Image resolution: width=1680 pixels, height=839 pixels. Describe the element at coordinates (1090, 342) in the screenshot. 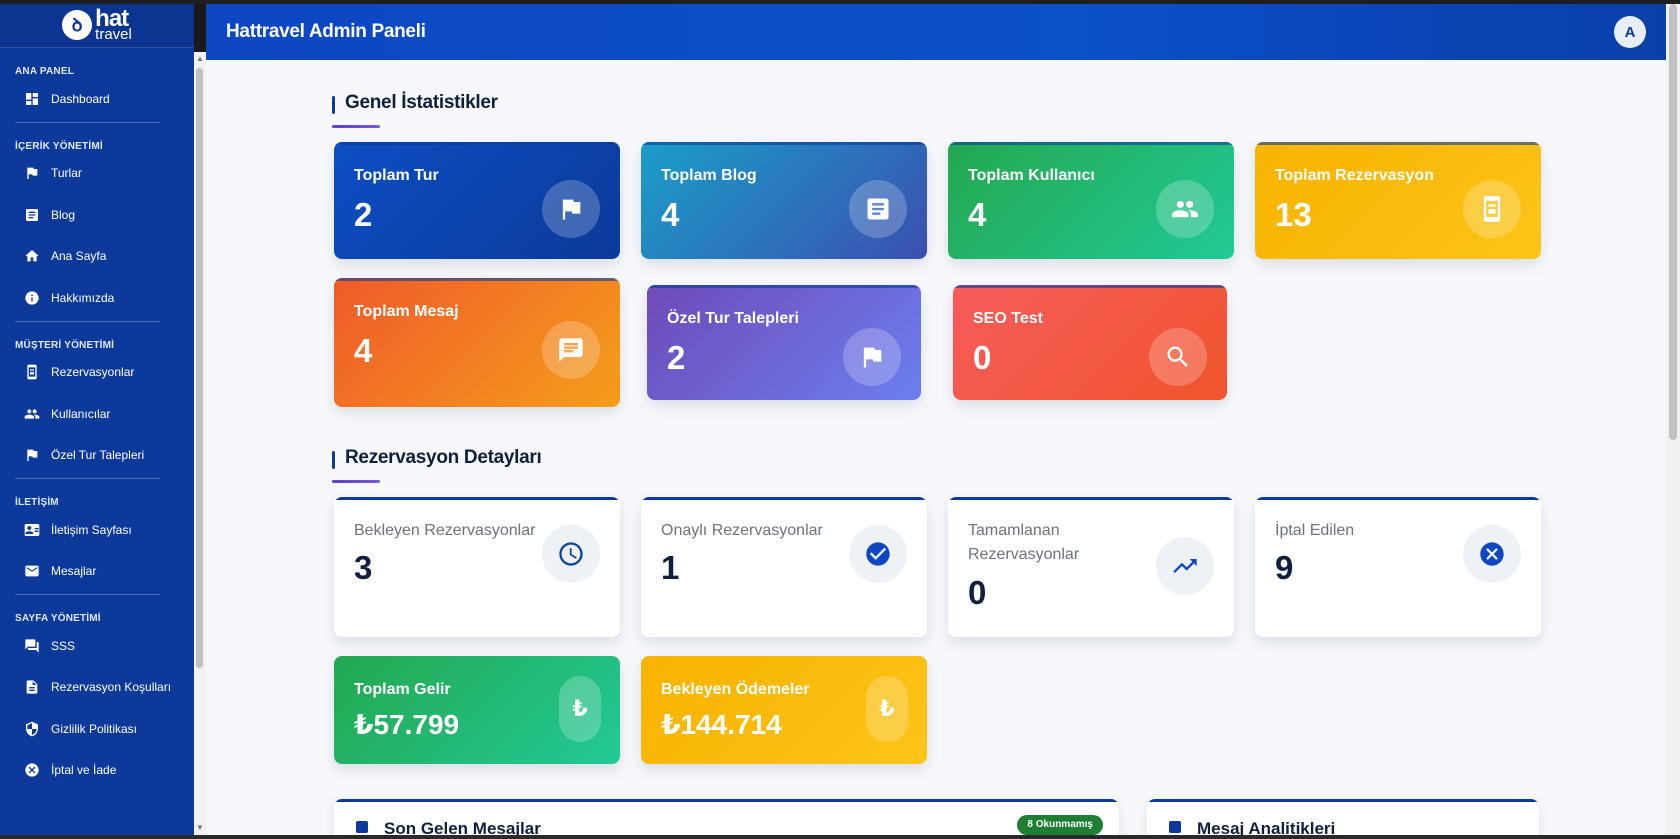

I see `stat-card-seo-test: SEO Test 0` at that location.